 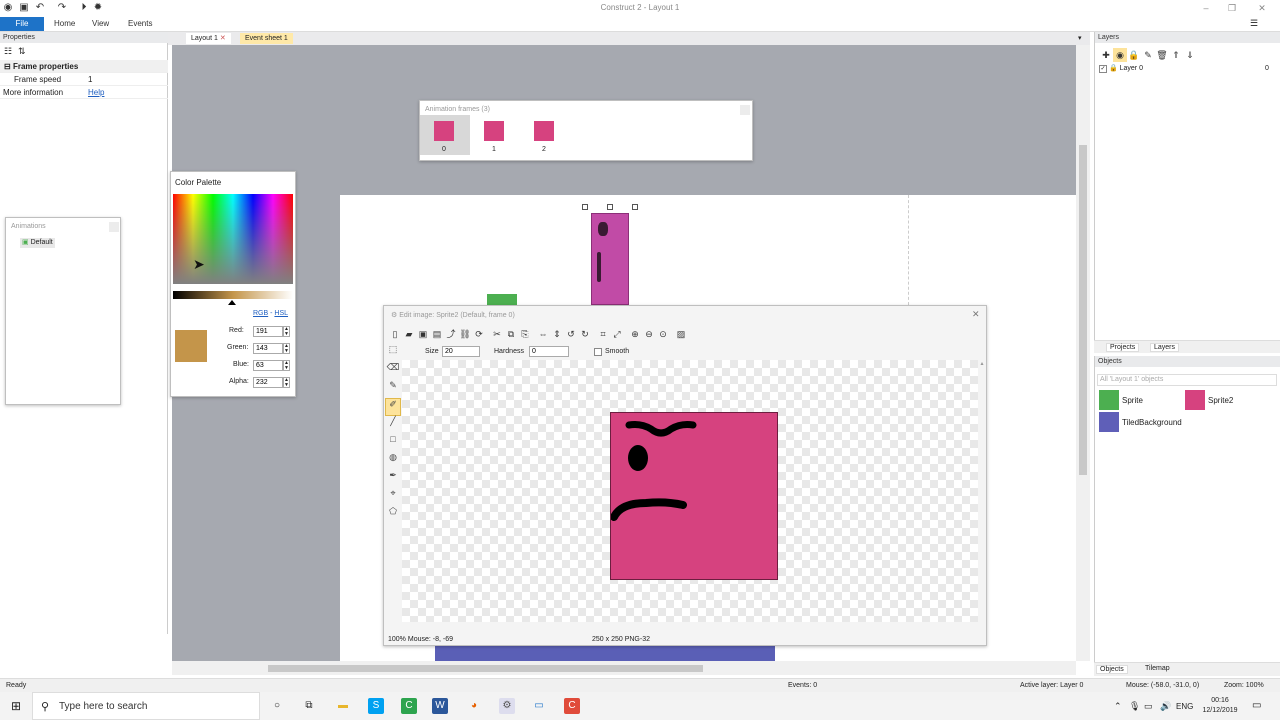 What do you see at coordinates (694, 496) in the screenshot?
I see `sprite-image` at bounding box center [694, 496].